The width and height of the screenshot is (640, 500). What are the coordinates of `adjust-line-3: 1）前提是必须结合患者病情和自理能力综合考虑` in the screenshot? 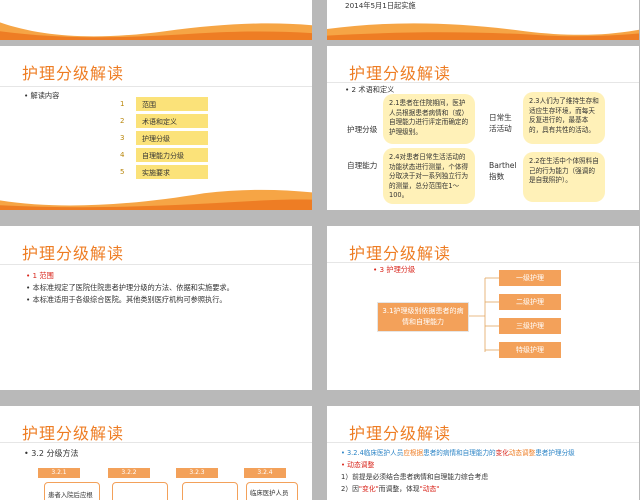 It's located at (415, 477).